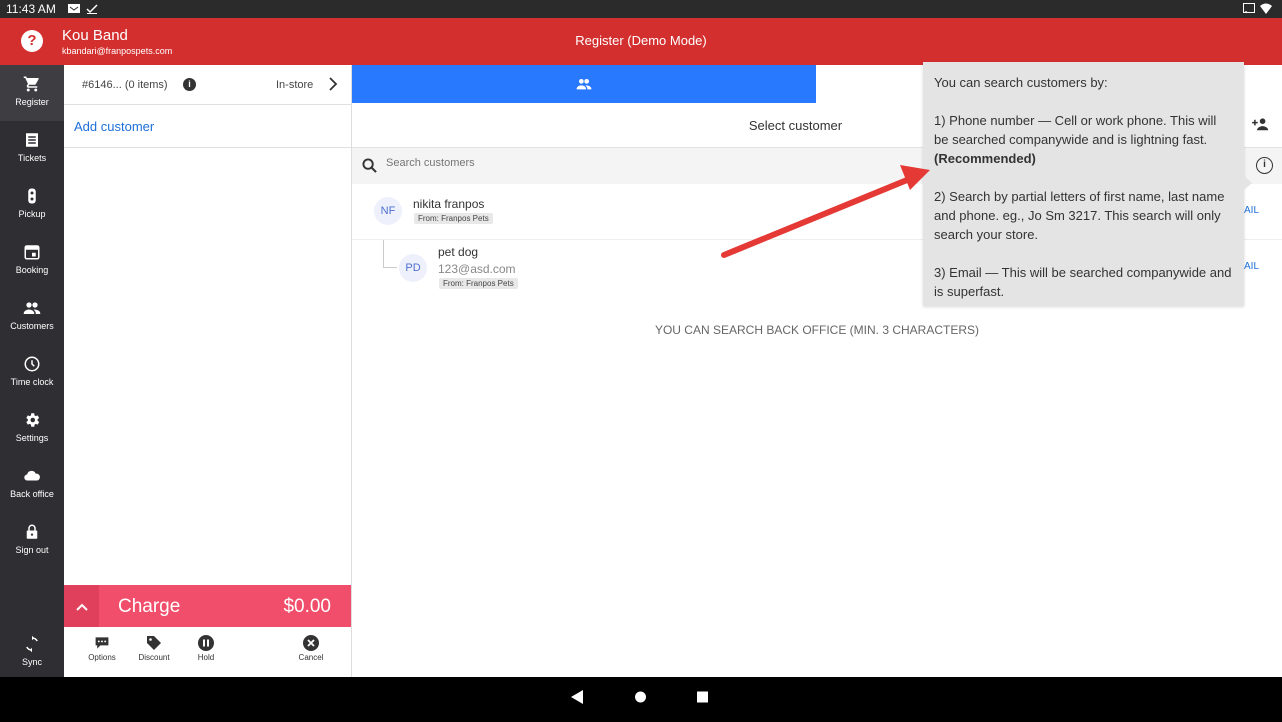 The image size is (1282, 722). Describe the element at coordinates (32, 364) in the screenshot. I see `clock-icon` at that location.